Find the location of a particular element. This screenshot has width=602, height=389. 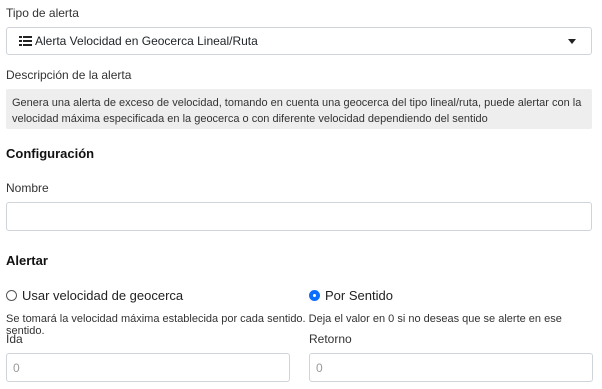

radio-option-geofence-speed: Usar velocidad de geocerca is located at coordinates (94, 295).